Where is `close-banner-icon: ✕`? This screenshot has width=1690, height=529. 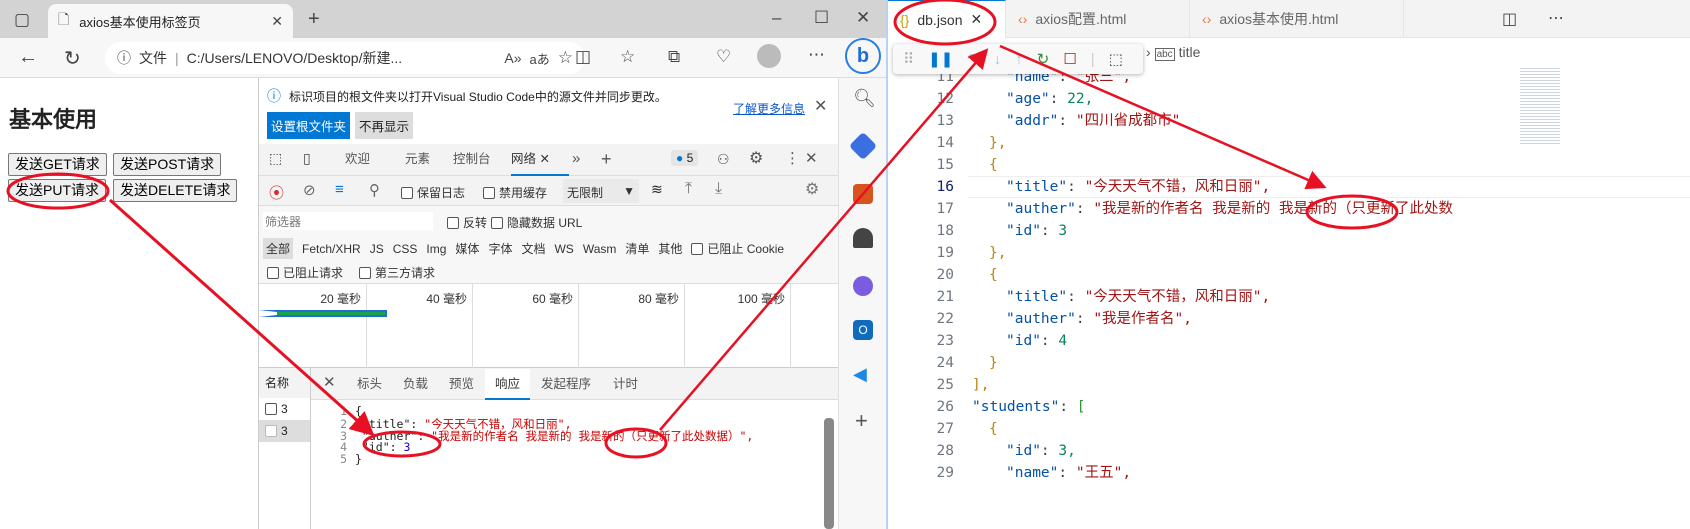
close-banner-icon: ✕ is located at coordinates (820, 106).